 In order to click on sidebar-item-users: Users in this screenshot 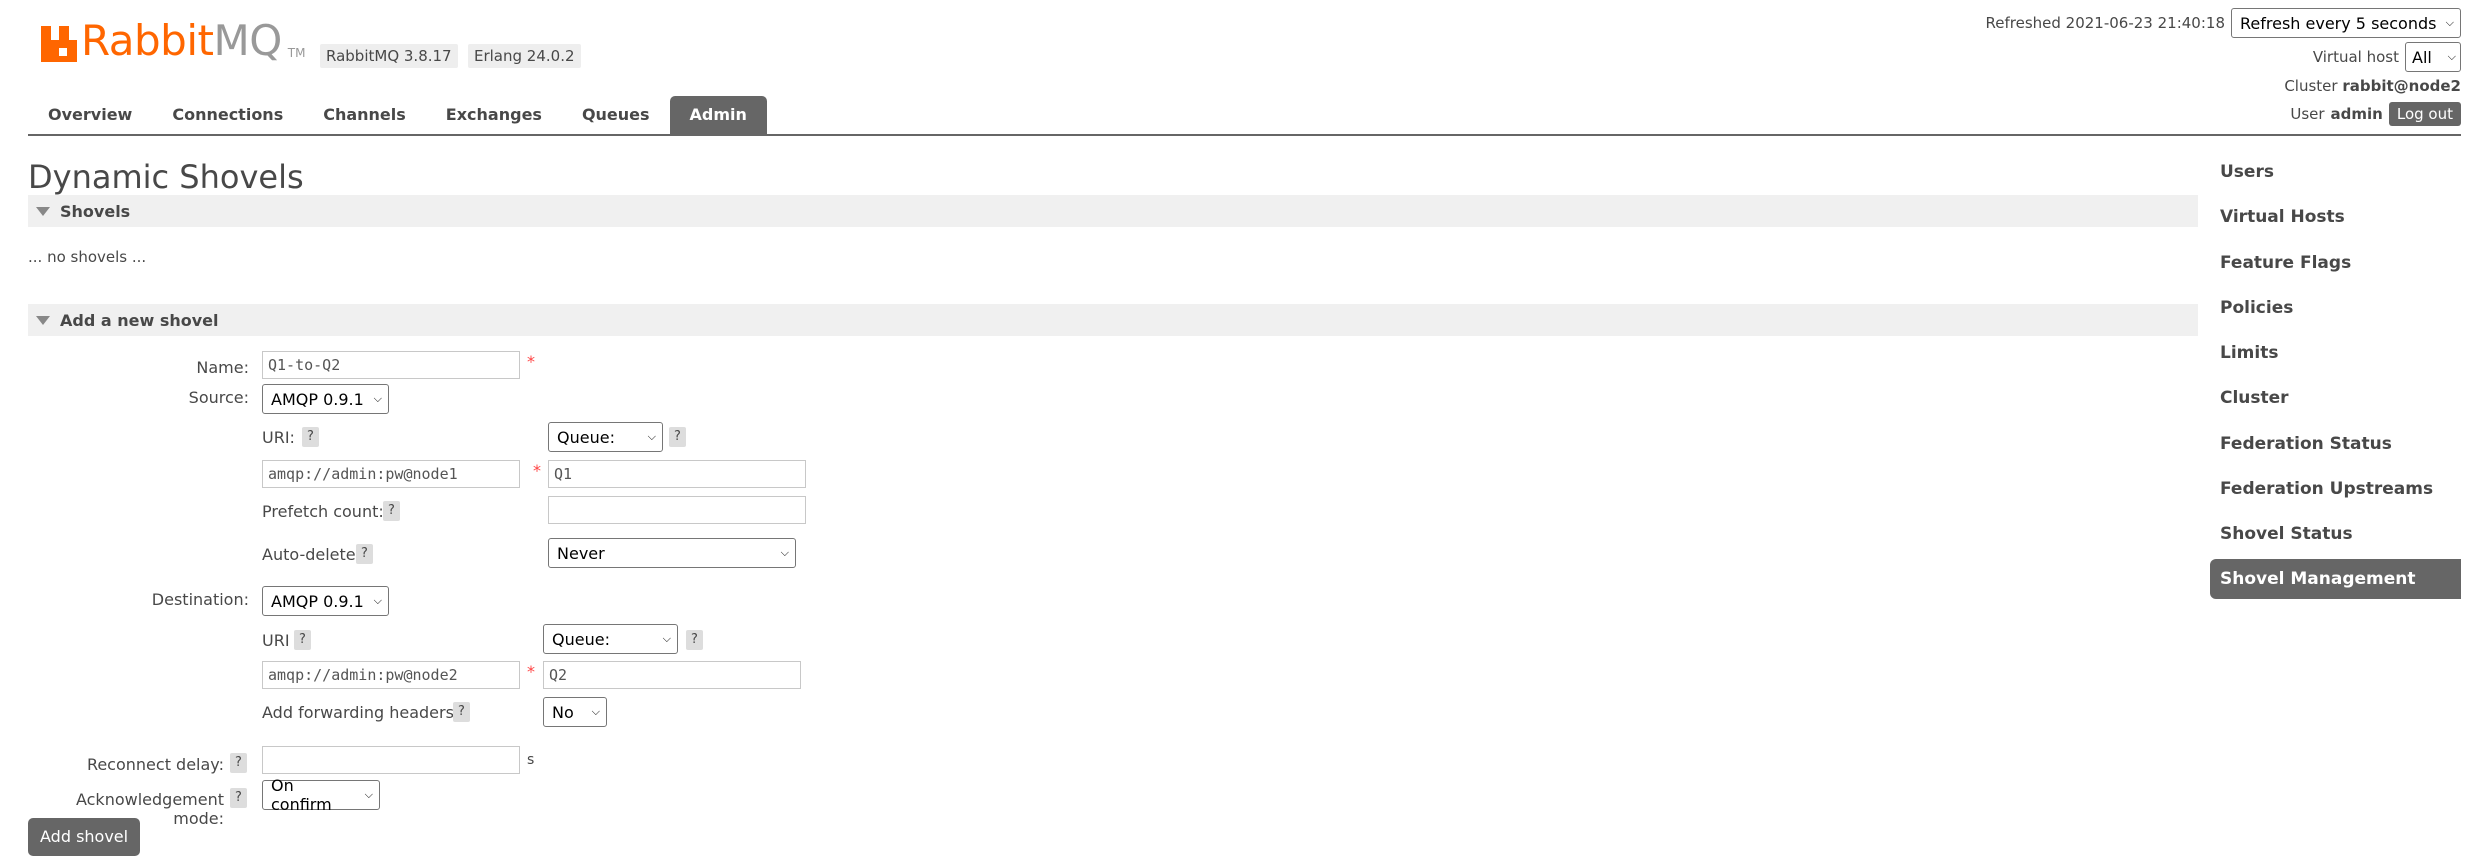, I will do `click(2335, 172)`.